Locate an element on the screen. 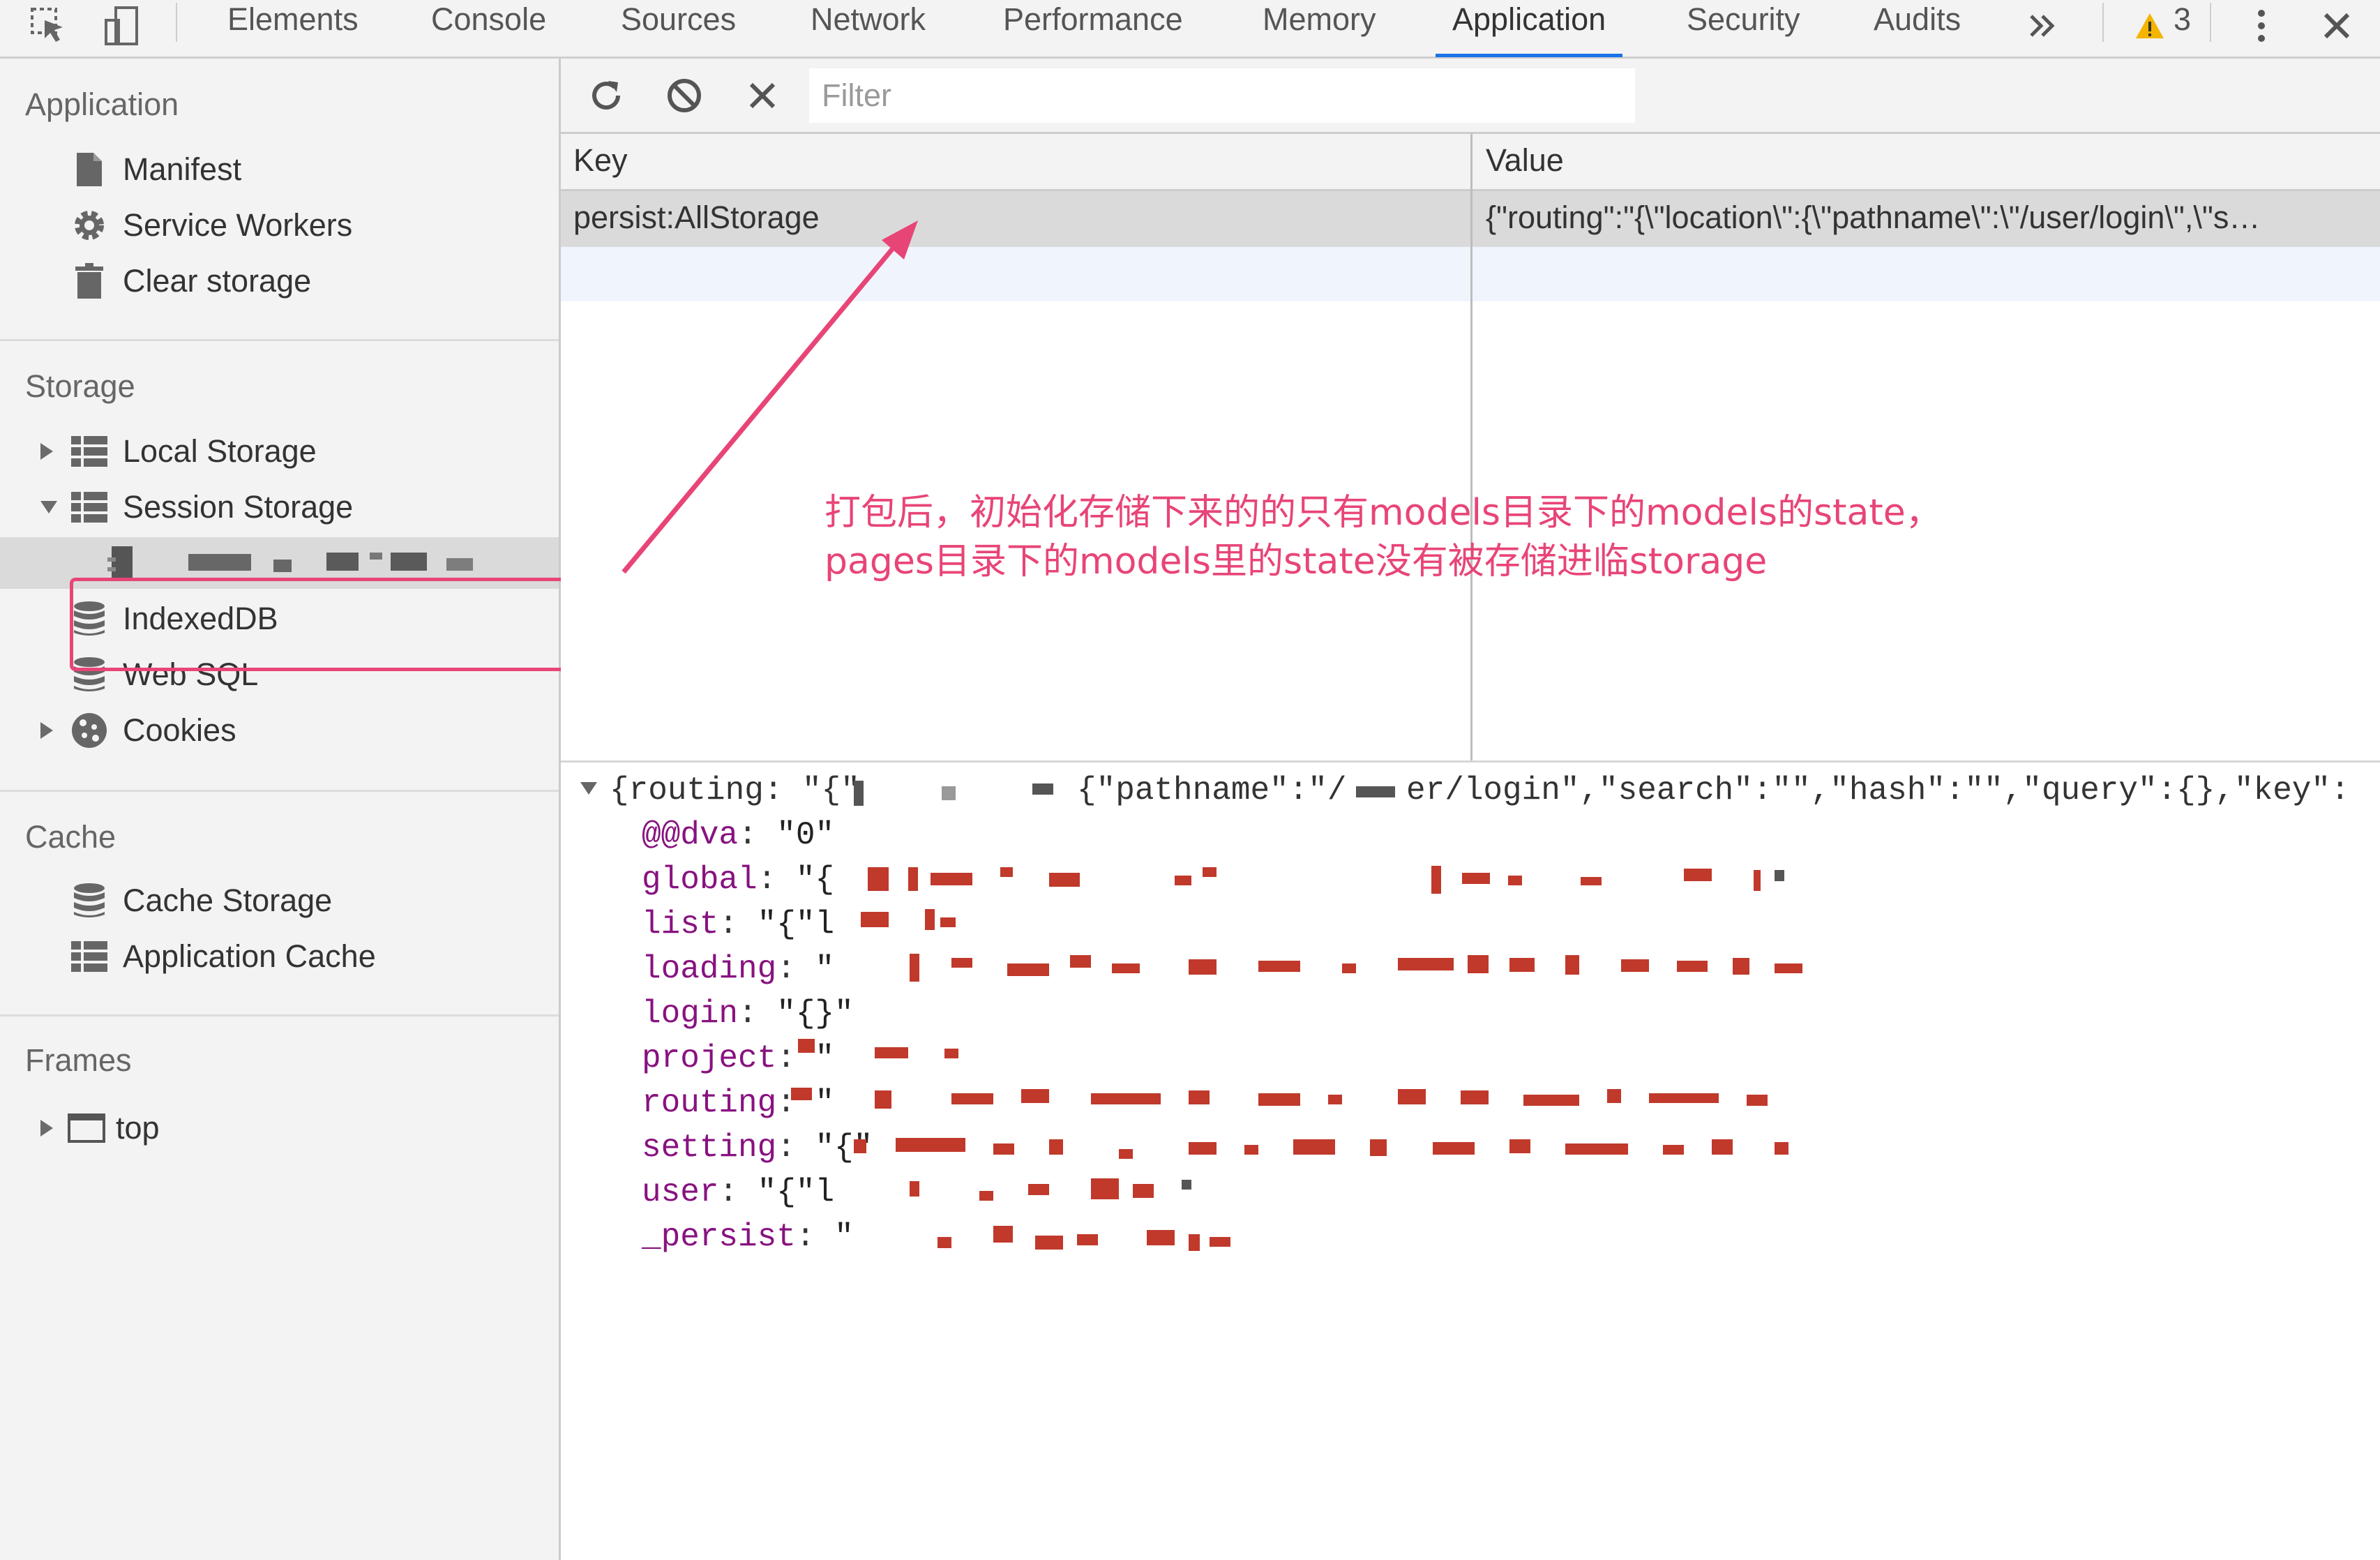 The height and width of the screenshot is (1560, 2380). sidebar-item-session-storage: Session Storage is located at coordinates (279, 507).